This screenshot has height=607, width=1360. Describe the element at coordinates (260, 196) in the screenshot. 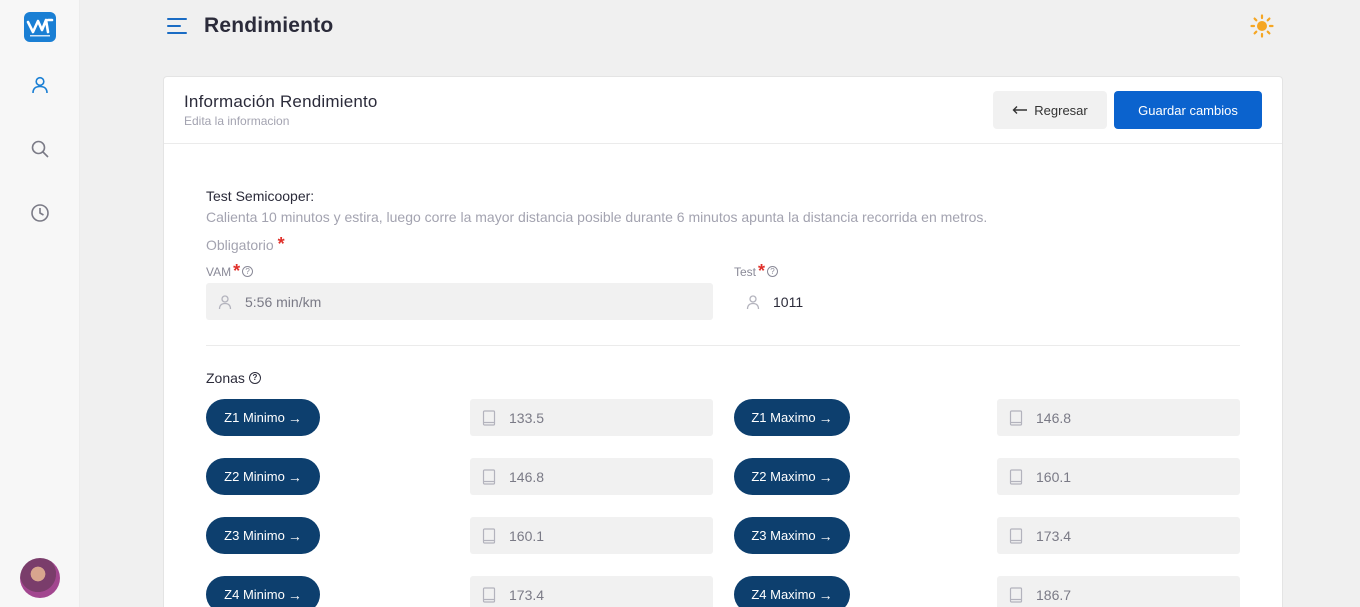

I see `test-title: Test Semicooper:` at that location.